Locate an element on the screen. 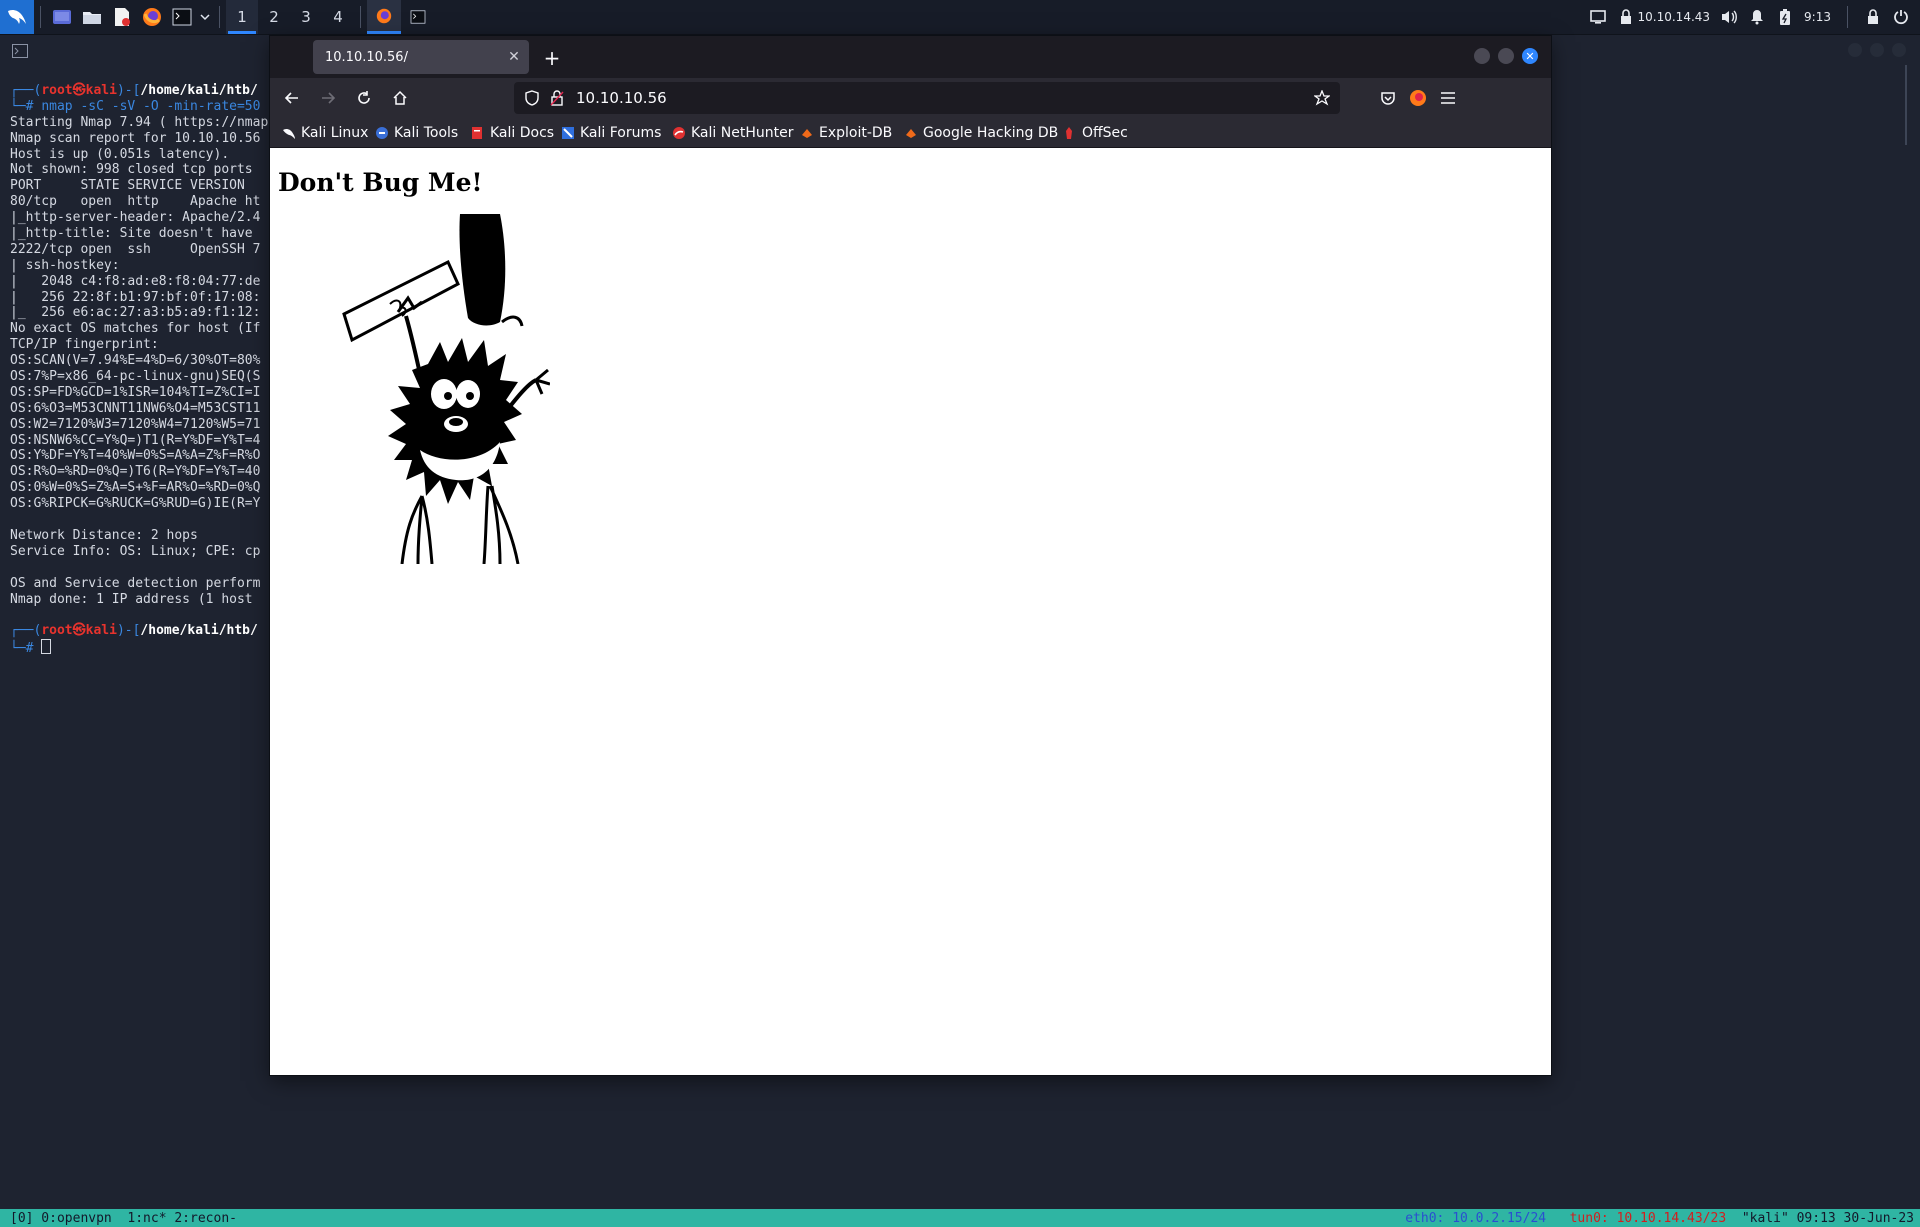  bookmark-kali-tools: Kali Tools is located at coordinates (416, 132).